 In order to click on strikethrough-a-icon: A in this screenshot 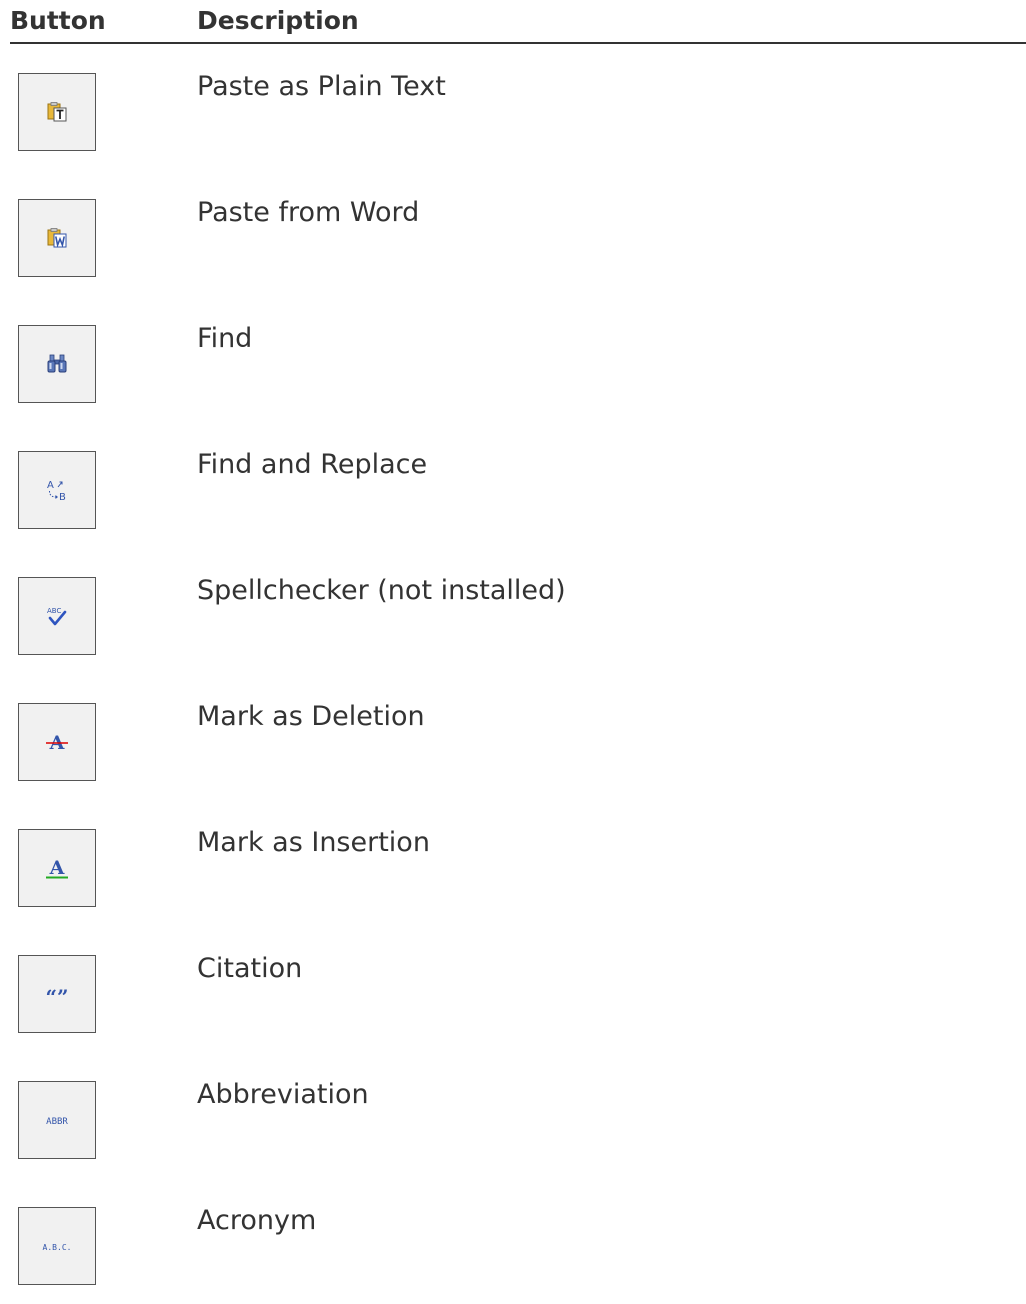, I will do `click(57, 742)`.